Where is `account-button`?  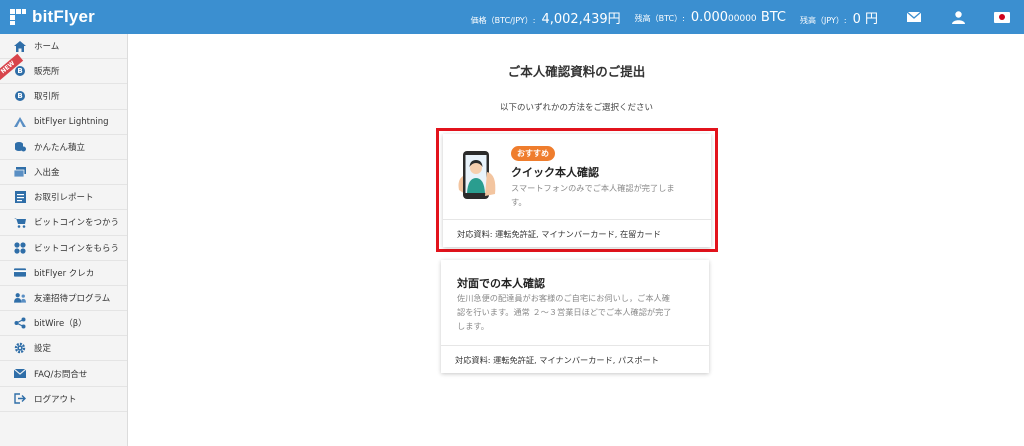
account-button is located at coordinates (958, 17).